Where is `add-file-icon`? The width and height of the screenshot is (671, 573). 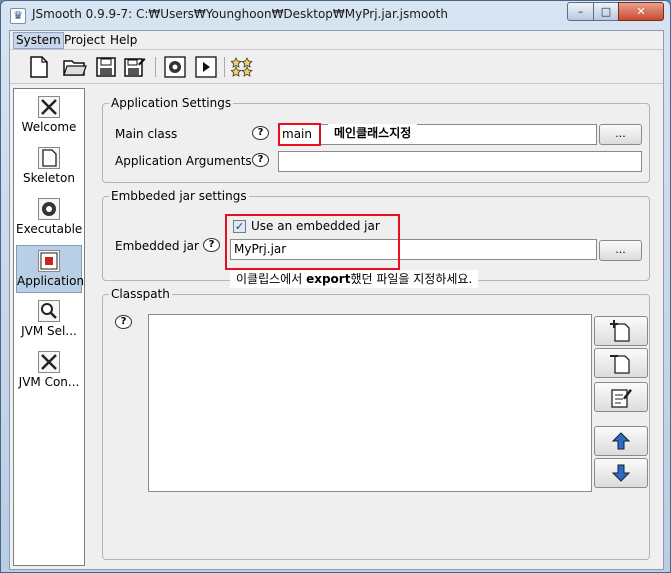
add-file-icon is located at coordinates (620, 331).